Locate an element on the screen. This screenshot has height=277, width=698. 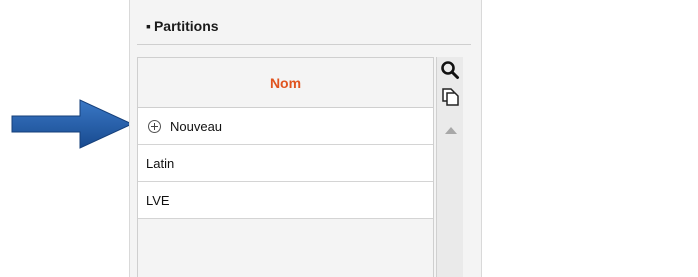
search-icon is located at coordinates (450, 70).